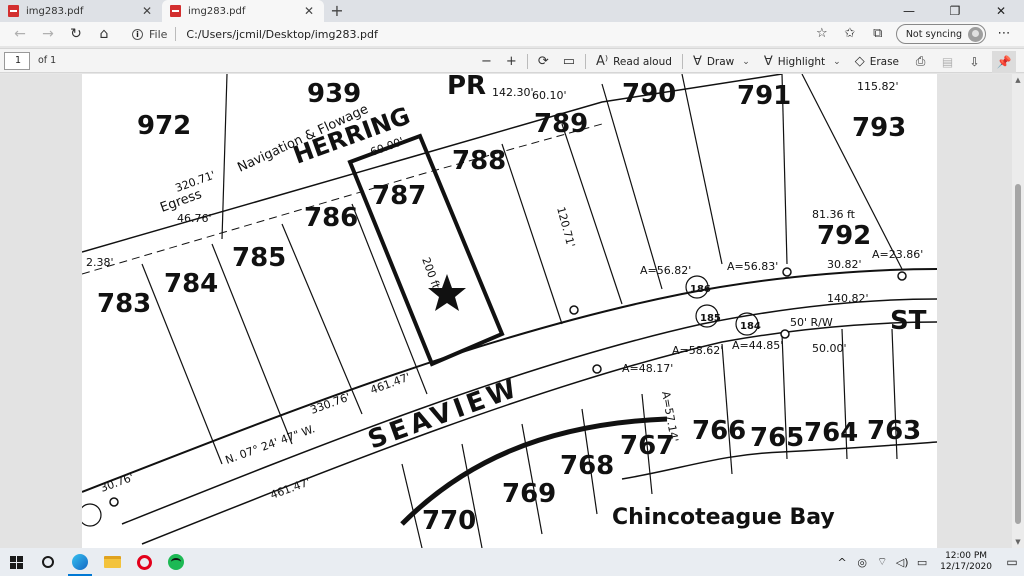 The height and width of the screenshot is (576, 1024). I want to click on lot-number: 783, so click(124, 304).